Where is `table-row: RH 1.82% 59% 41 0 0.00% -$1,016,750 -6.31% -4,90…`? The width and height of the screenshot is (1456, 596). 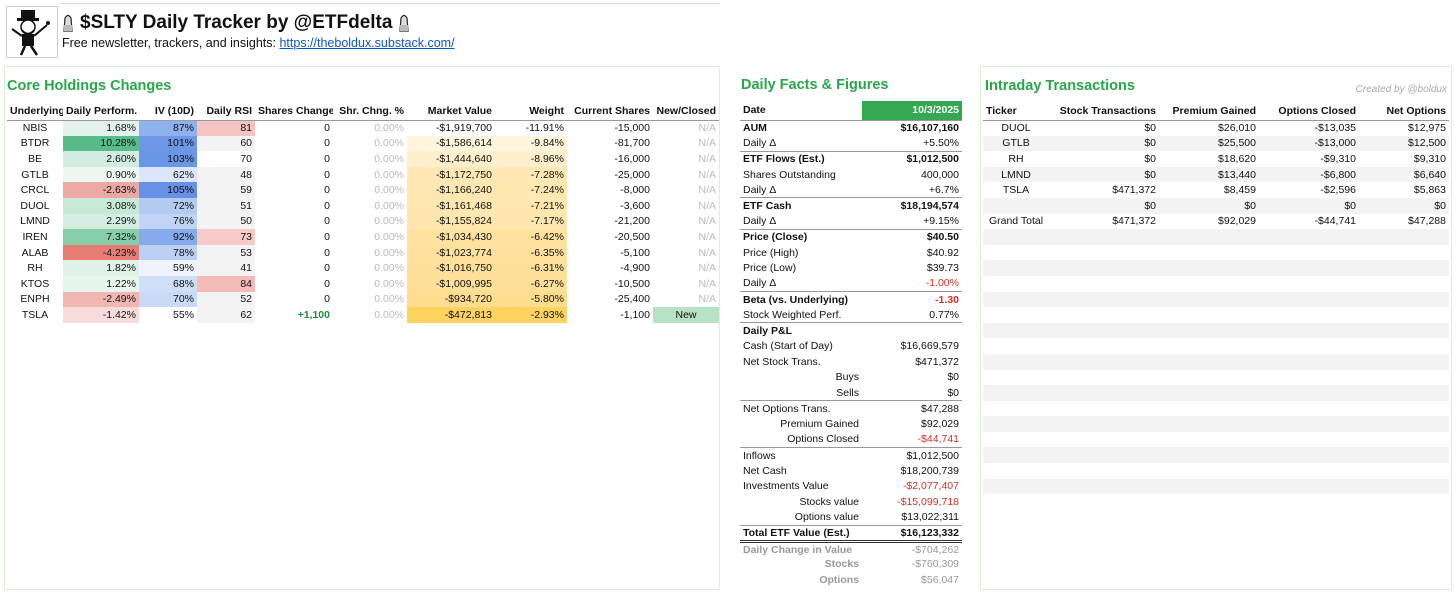
table-row: RH 1.82% 59% 41 0 0.00% -$1,016,750 -6.31% -4,90… is located at coordinates (363, 268).